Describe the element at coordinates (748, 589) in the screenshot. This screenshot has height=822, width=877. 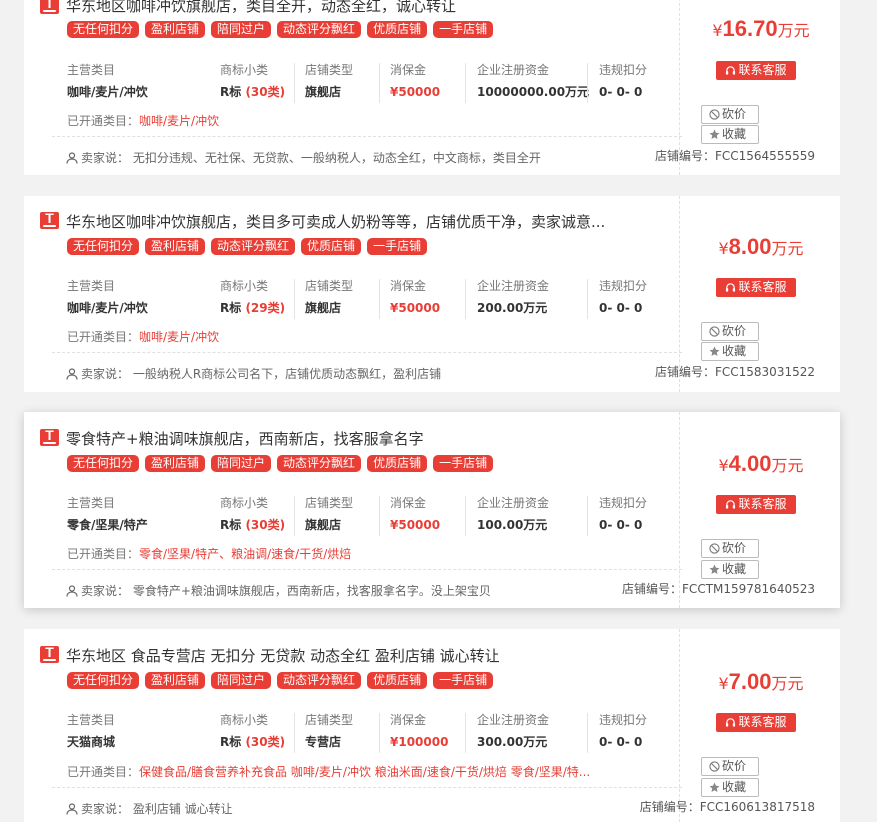
I see `shop-number-value: FCCTM159781640523` at that location.